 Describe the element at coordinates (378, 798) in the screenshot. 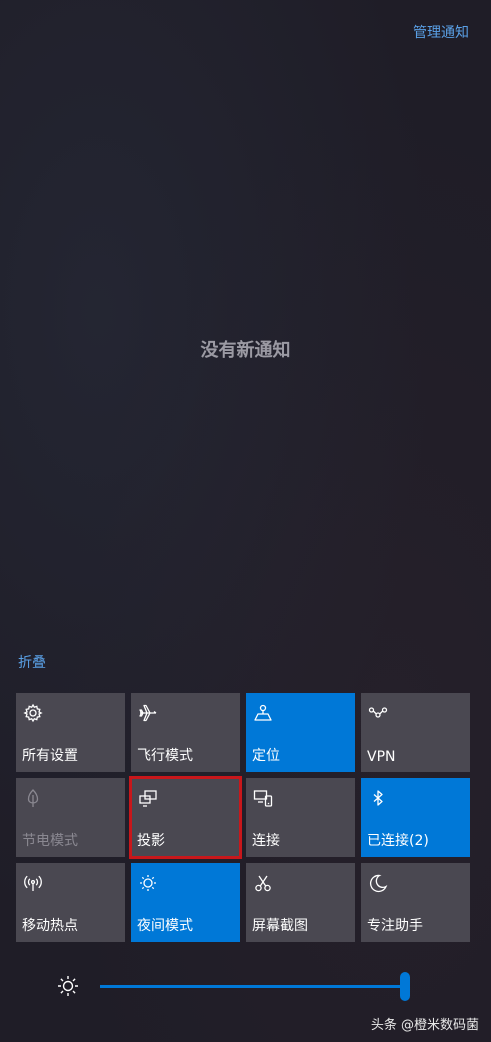

I see `bluetooth-icon` at that location.